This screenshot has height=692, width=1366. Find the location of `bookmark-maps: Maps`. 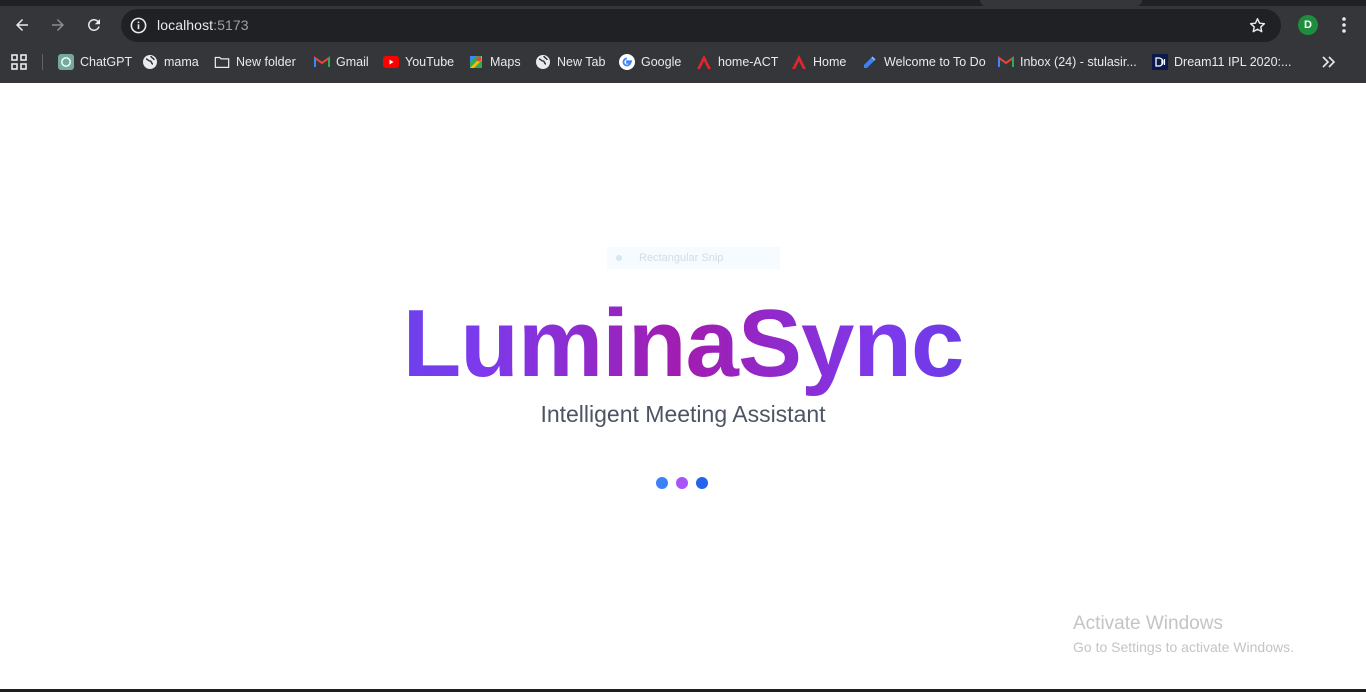

bookmark-maps: Maps is located at coordinates (494, 62).